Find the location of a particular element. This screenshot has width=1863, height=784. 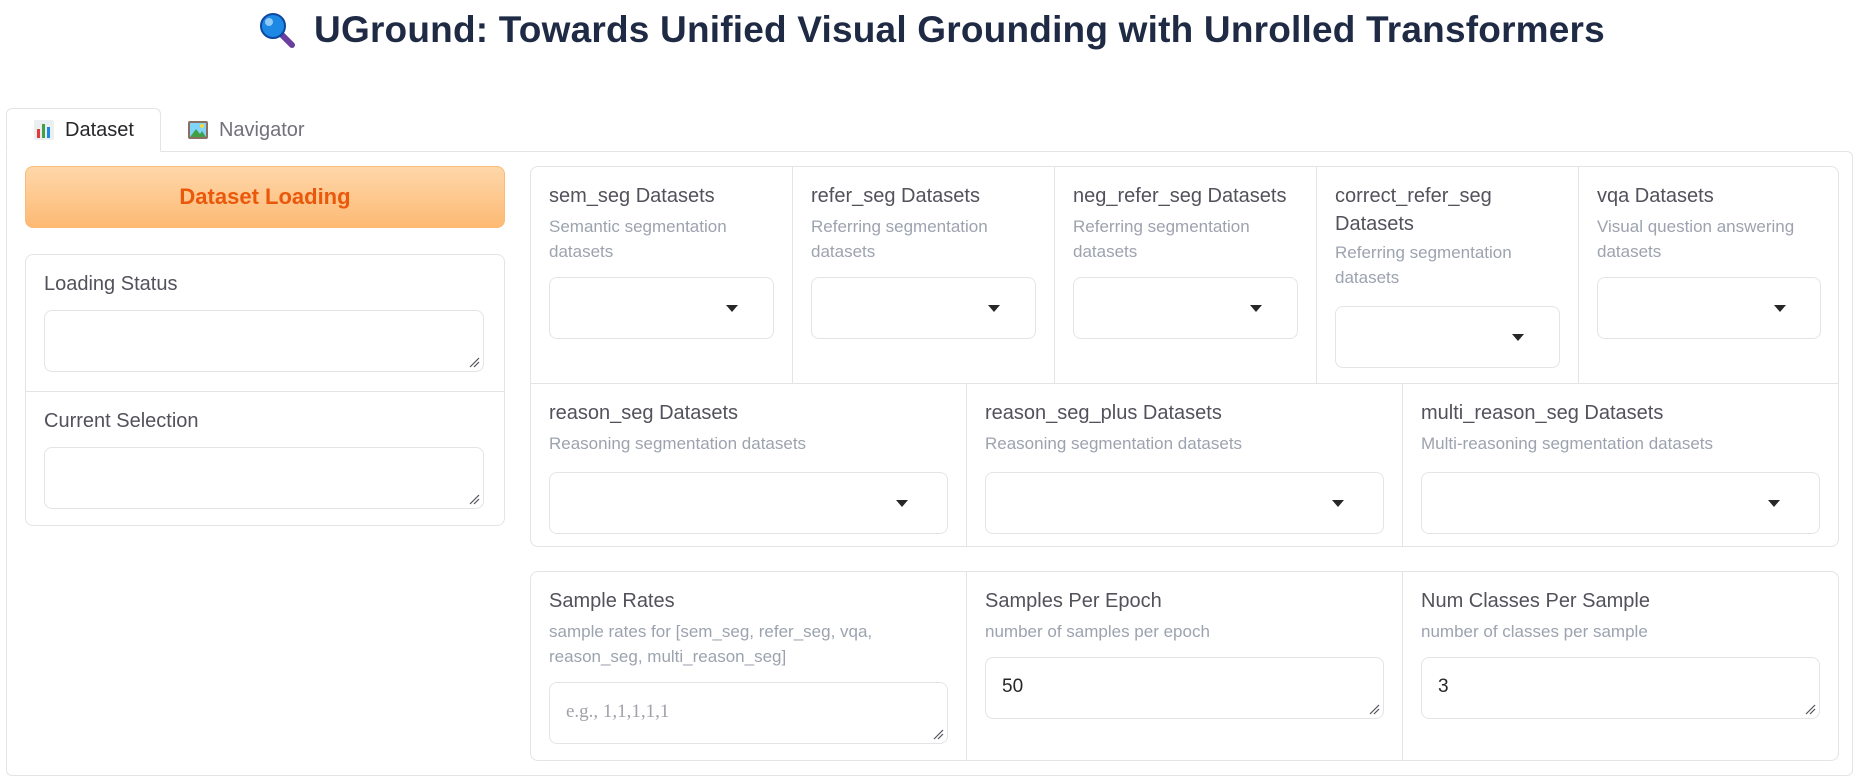

dataset-loading-button: Dataset Loading is located at coordinates (265, 197).